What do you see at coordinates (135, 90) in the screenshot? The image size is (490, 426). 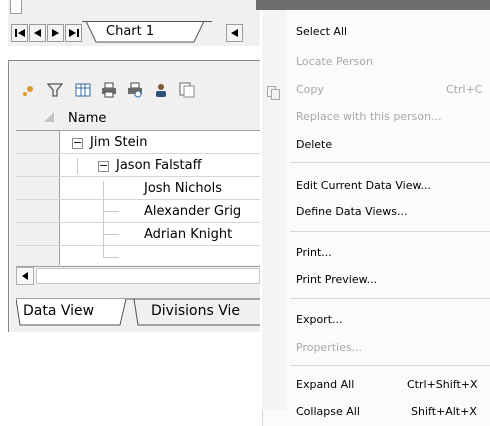 I see `print-preview-icon` at bounding box center [135, 90].